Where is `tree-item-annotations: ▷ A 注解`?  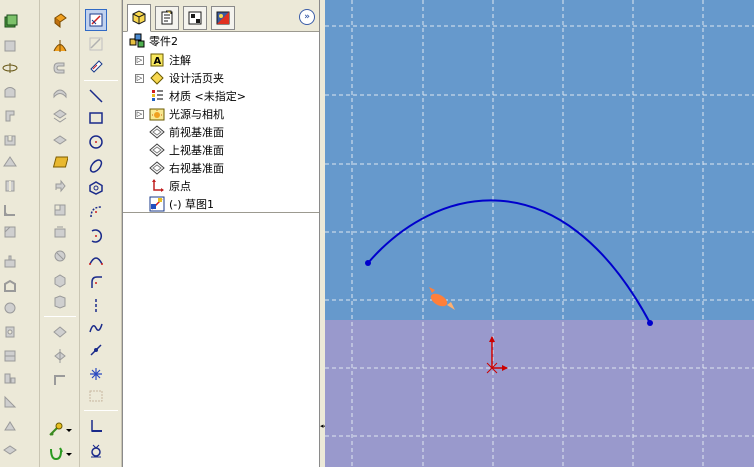 tree-item-annotations: ▷ A 注解 is located at coordinates (163, 60).